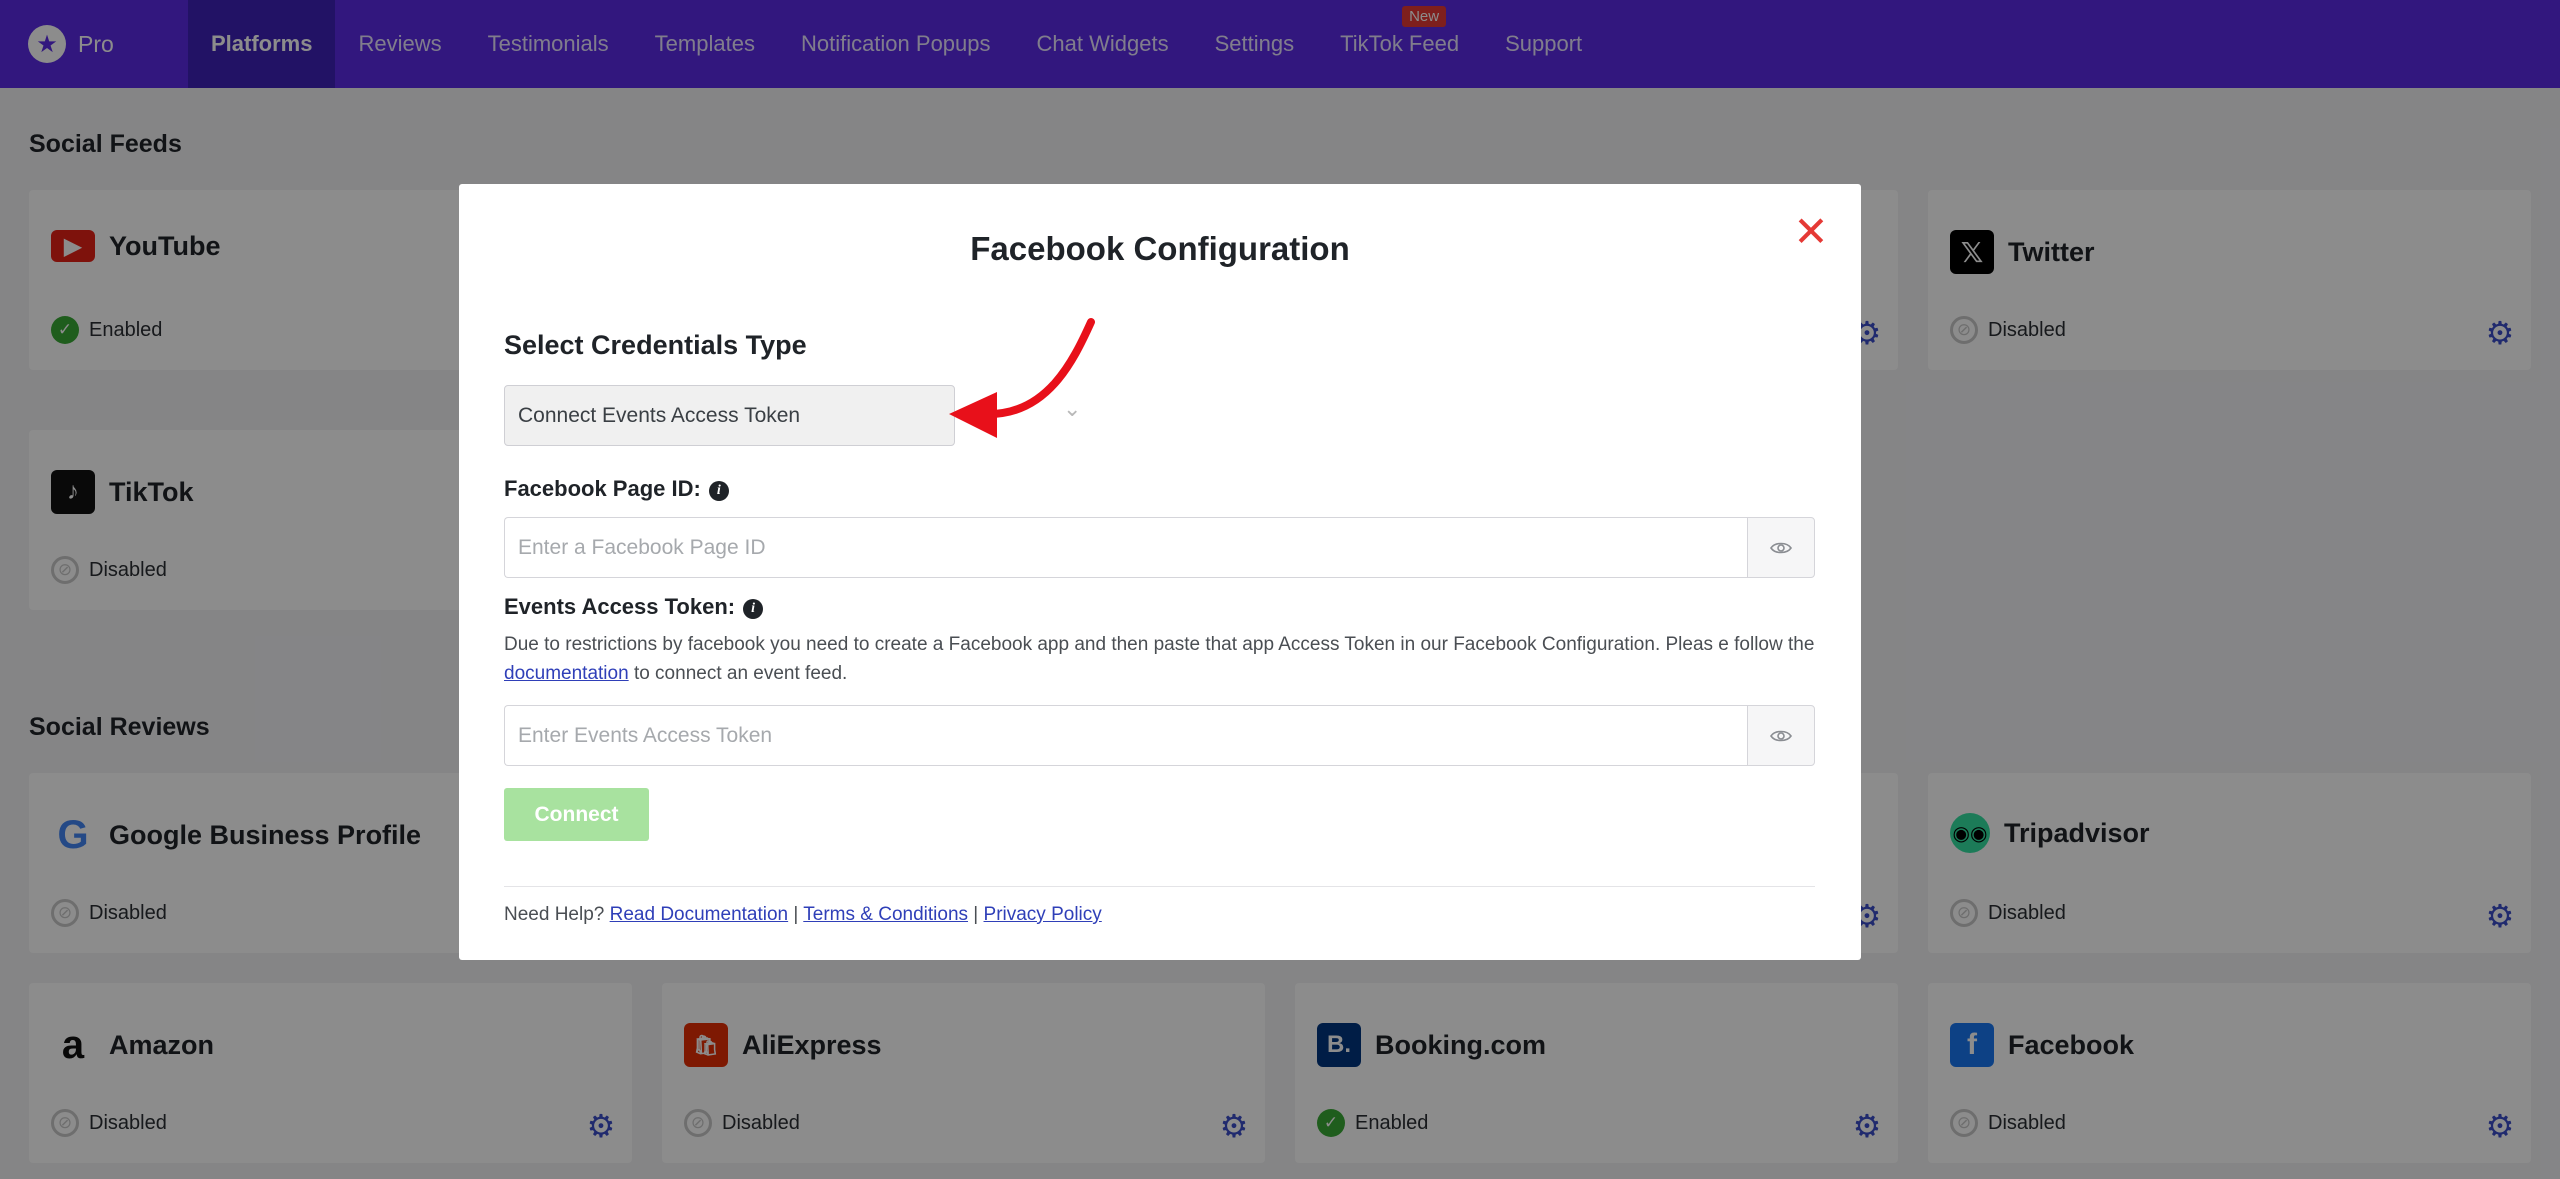  I want to click on token-label-row: Events Access Token: i, so click(634, 607).